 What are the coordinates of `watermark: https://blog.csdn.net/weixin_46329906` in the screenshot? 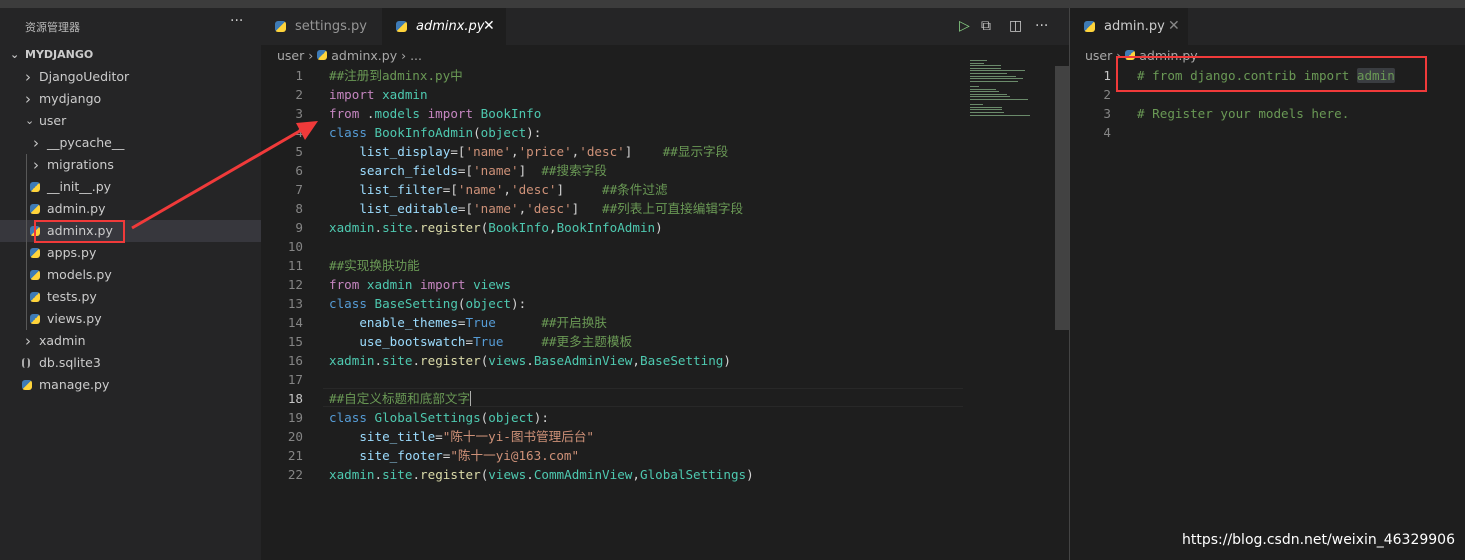 It's located at (1318, 540).